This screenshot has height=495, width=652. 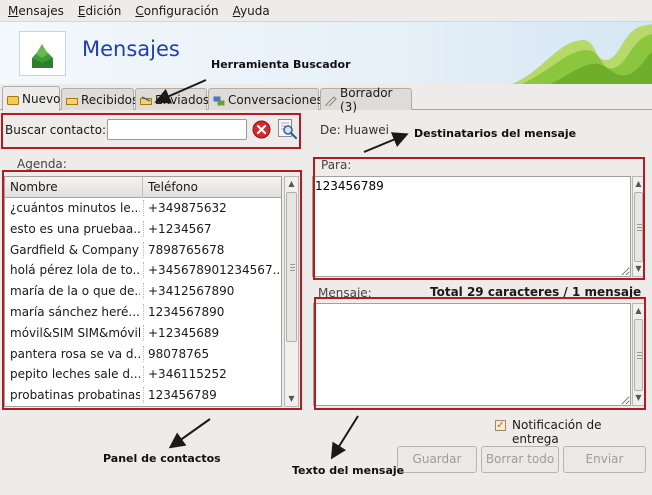 What do you see at coordinates (386, 142) in the screenshot?
I see `arrow-to-recipients` at bounding box center [386, 142].